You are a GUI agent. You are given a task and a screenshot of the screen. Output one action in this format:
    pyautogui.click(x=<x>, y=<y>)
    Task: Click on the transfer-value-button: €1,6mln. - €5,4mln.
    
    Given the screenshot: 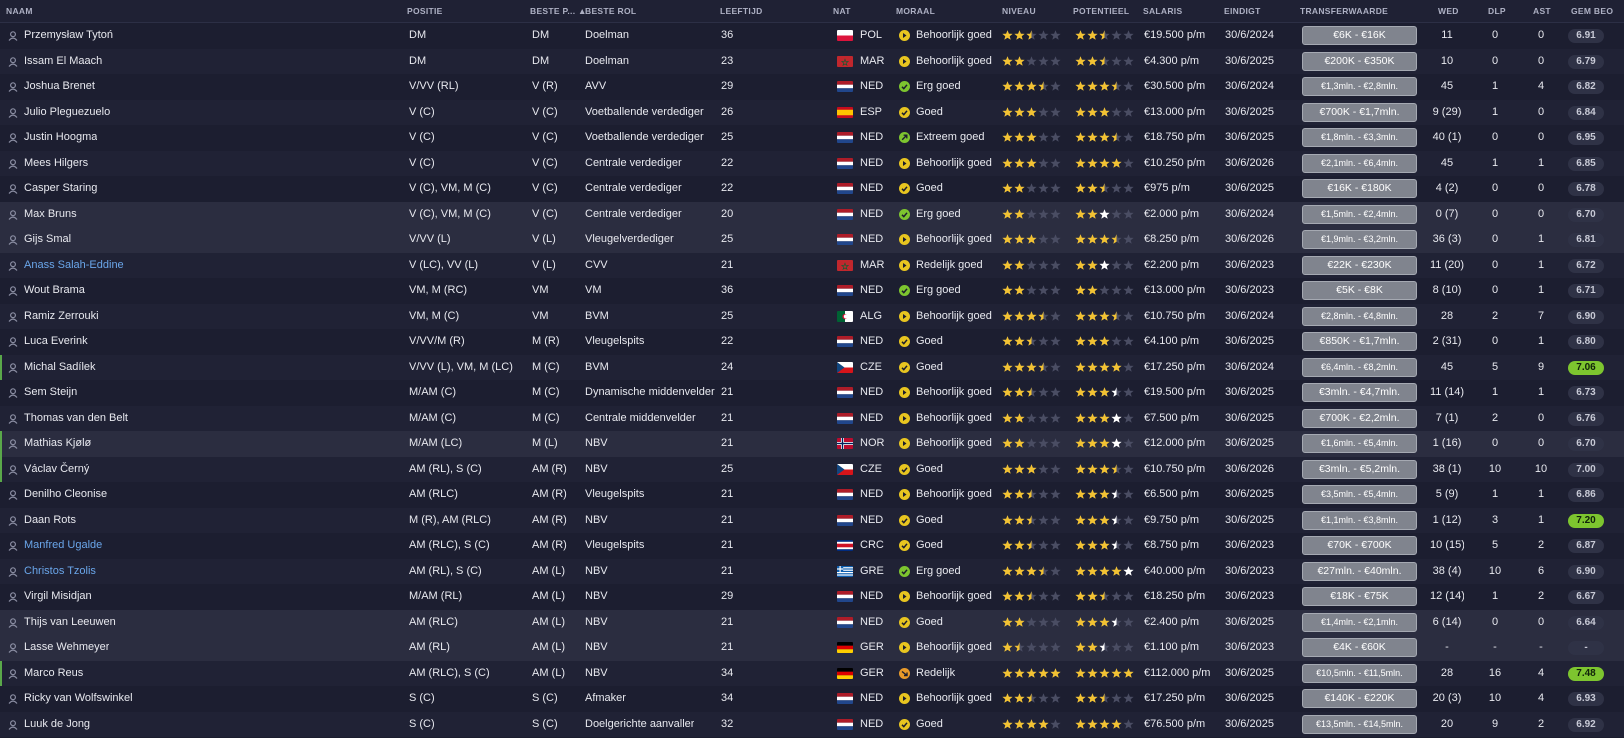 What is the action you would take?
    pyautogui.click(x=1359, y=443)
    